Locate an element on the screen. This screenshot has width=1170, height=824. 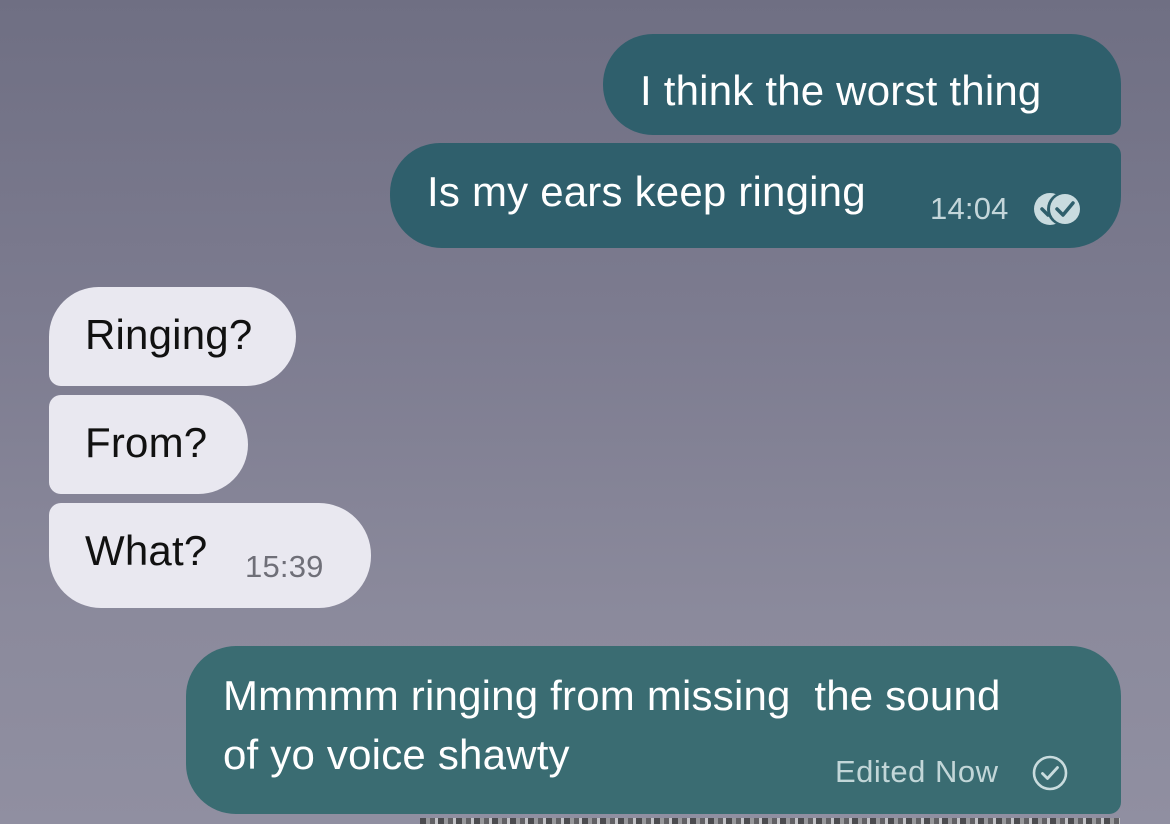
incoming-message-bubble: From? is located at coordinates (148, 444).